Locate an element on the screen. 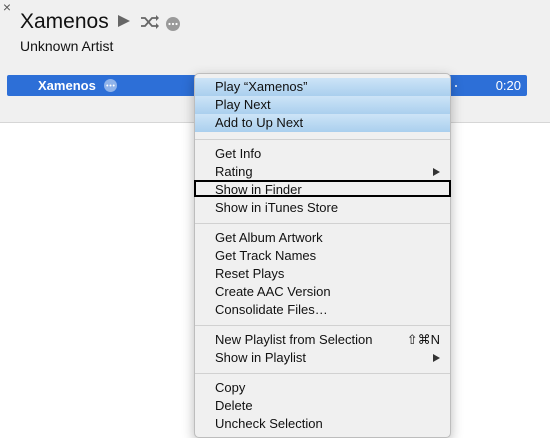 The width and height of the screenshot is (550, 438). menu-item-label: Reset Plays is located at coordinates (250, 273).